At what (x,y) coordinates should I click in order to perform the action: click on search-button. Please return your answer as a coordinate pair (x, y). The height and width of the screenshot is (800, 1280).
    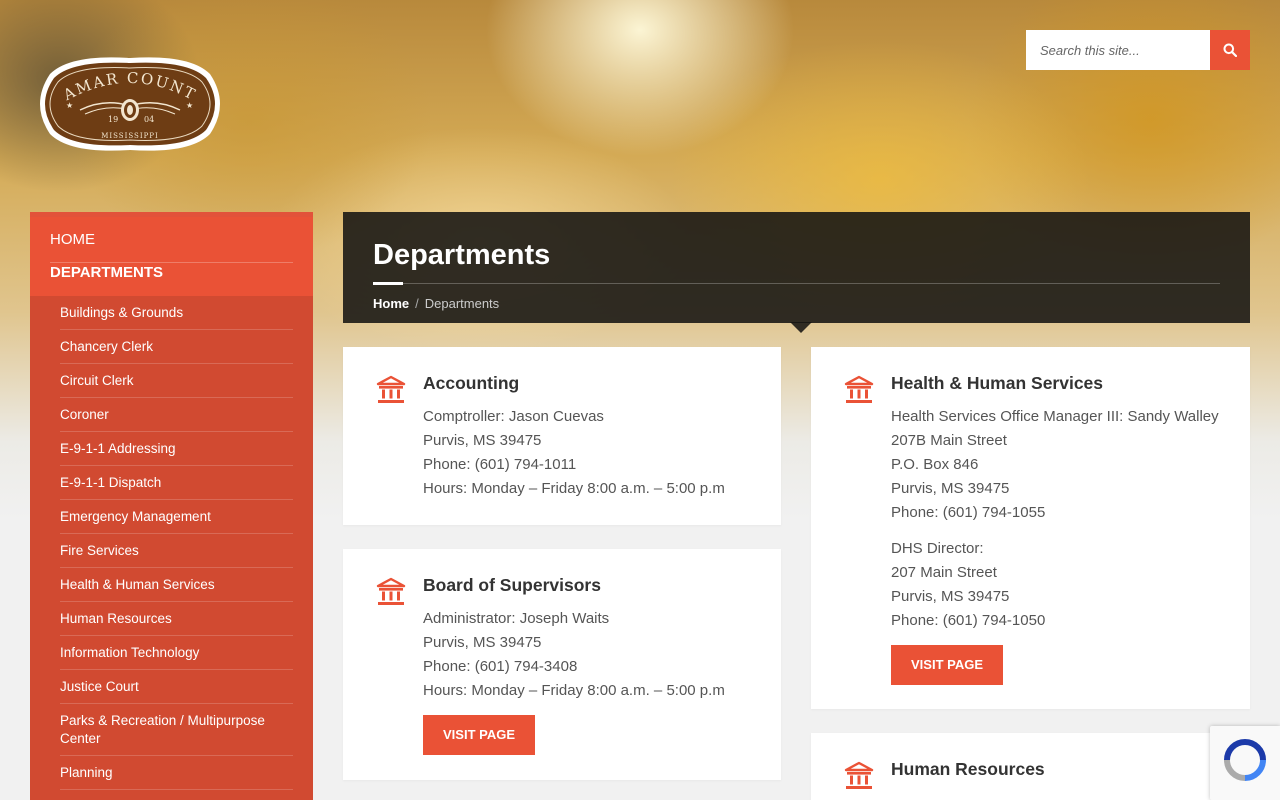
    Looking at the image, I should click on (1230, 50).